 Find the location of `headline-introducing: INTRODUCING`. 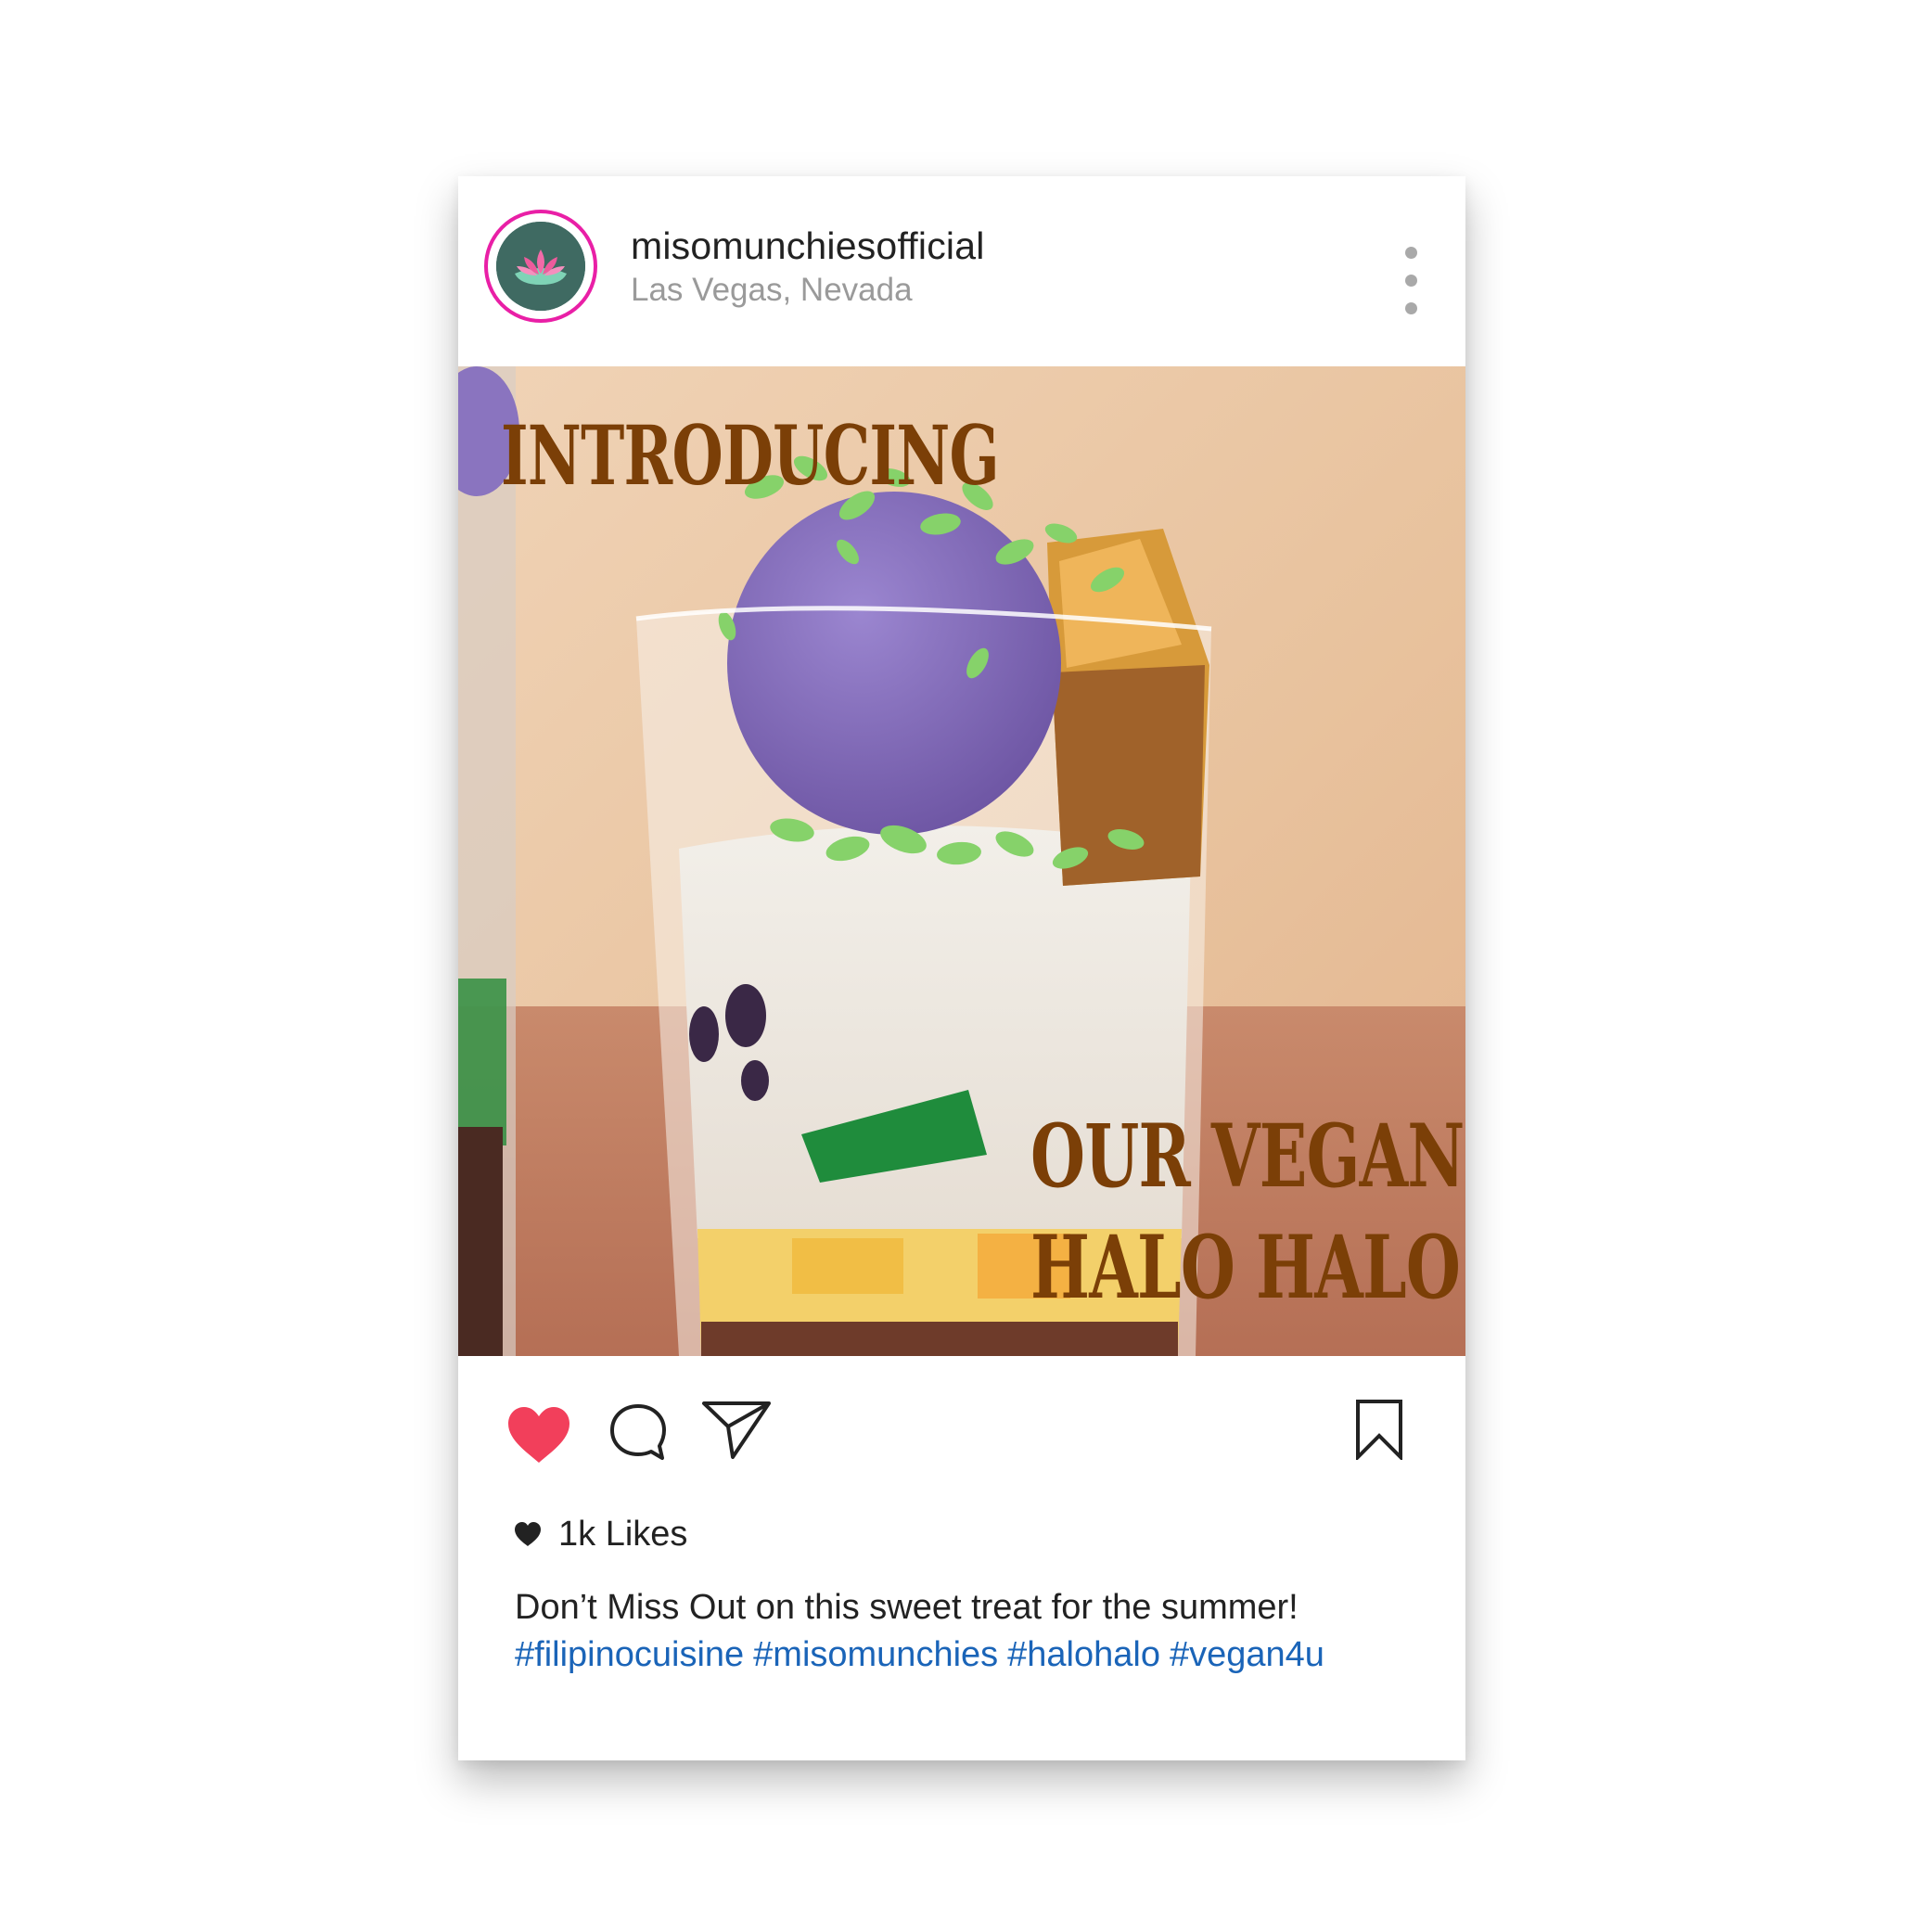

headline-introducing: INTRODUCING is located at coordinates (750, 455).